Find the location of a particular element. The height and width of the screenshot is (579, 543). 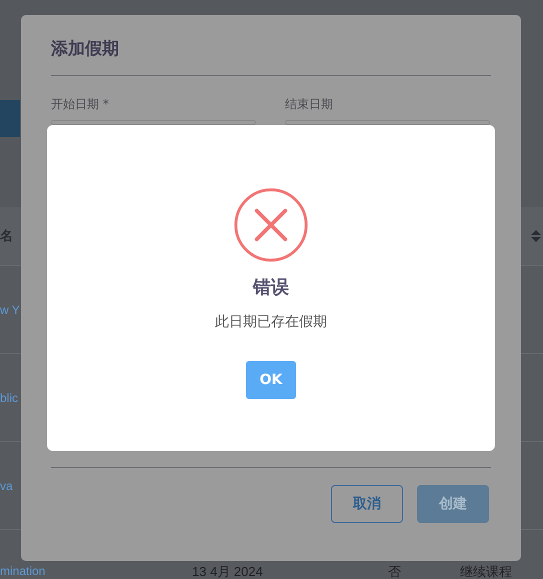

table-link: w Y is located at coordinates (10, 309).